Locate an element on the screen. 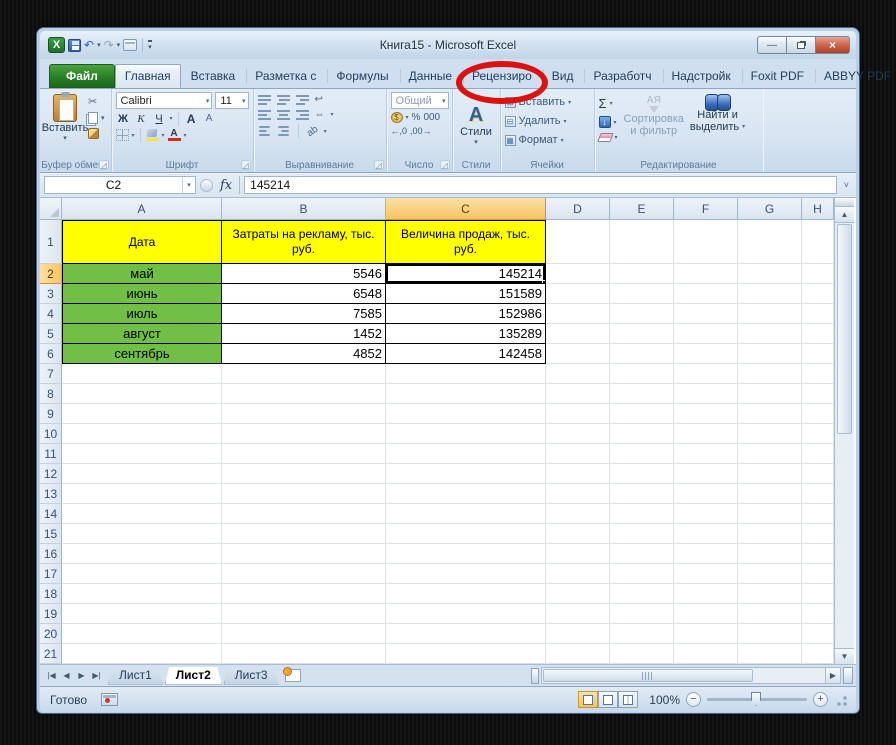 The width and height of the screenshot is (896, 745). number-format-dropdown-icon: ▾ is located at coordinates (442, 101).